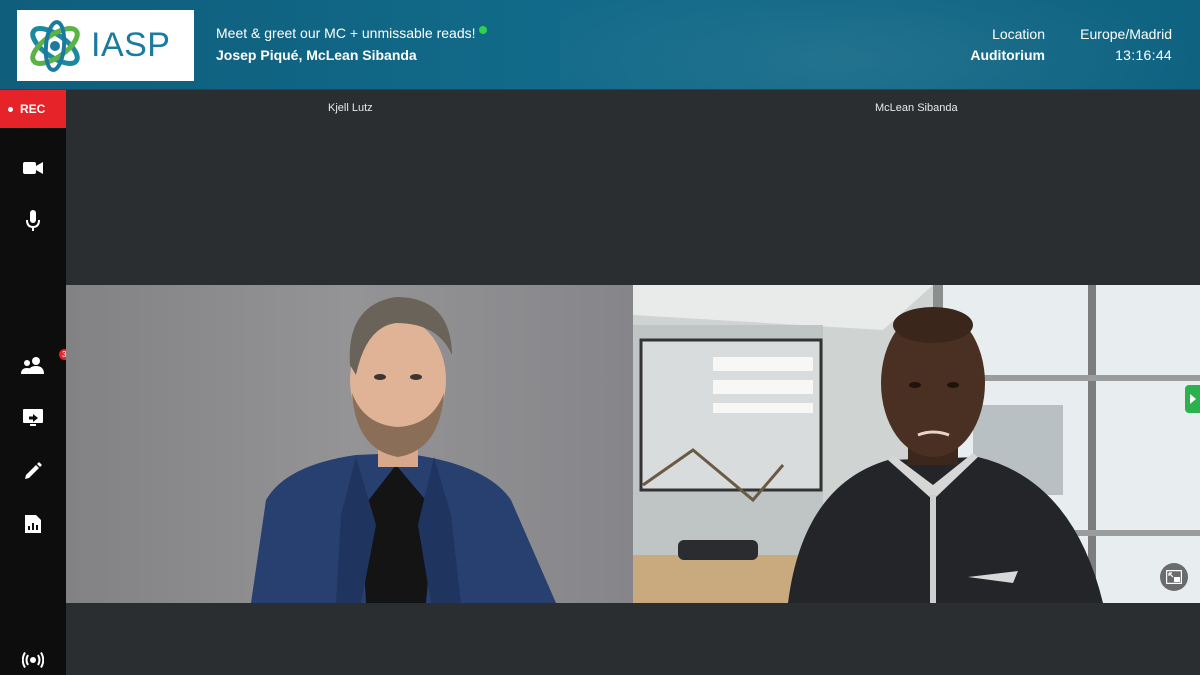  I want to click on poll-icon, so click(33, 524).